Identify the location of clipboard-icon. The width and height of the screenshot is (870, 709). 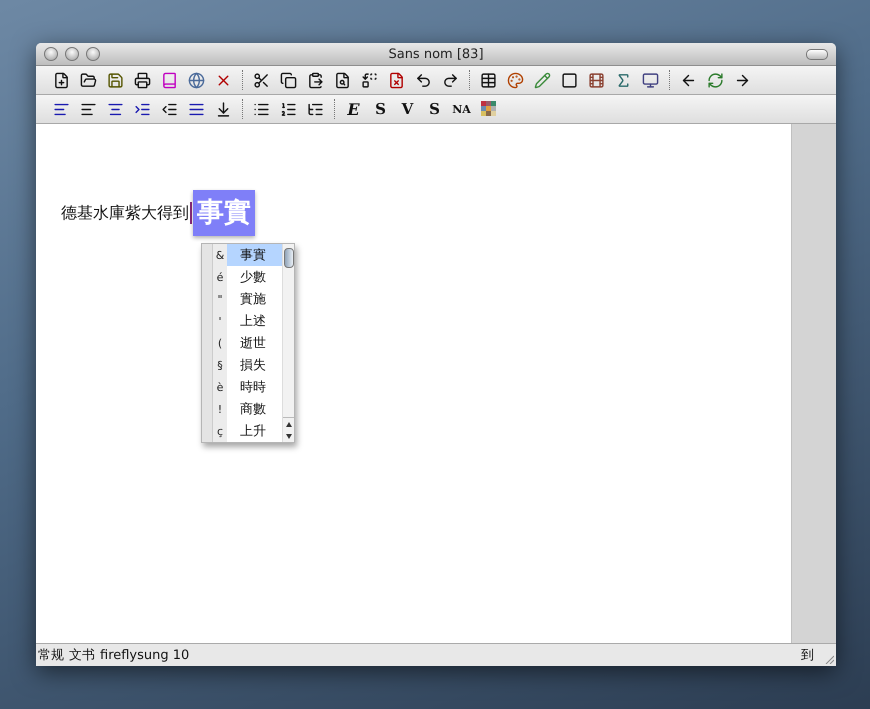
(315, 80).